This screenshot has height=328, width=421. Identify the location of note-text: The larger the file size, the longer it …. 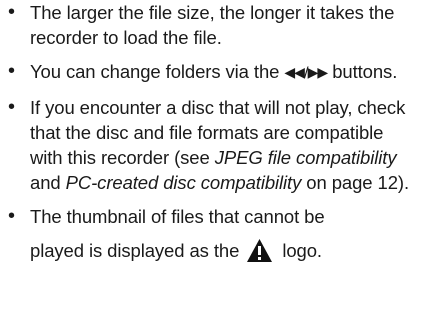
(212, 25).